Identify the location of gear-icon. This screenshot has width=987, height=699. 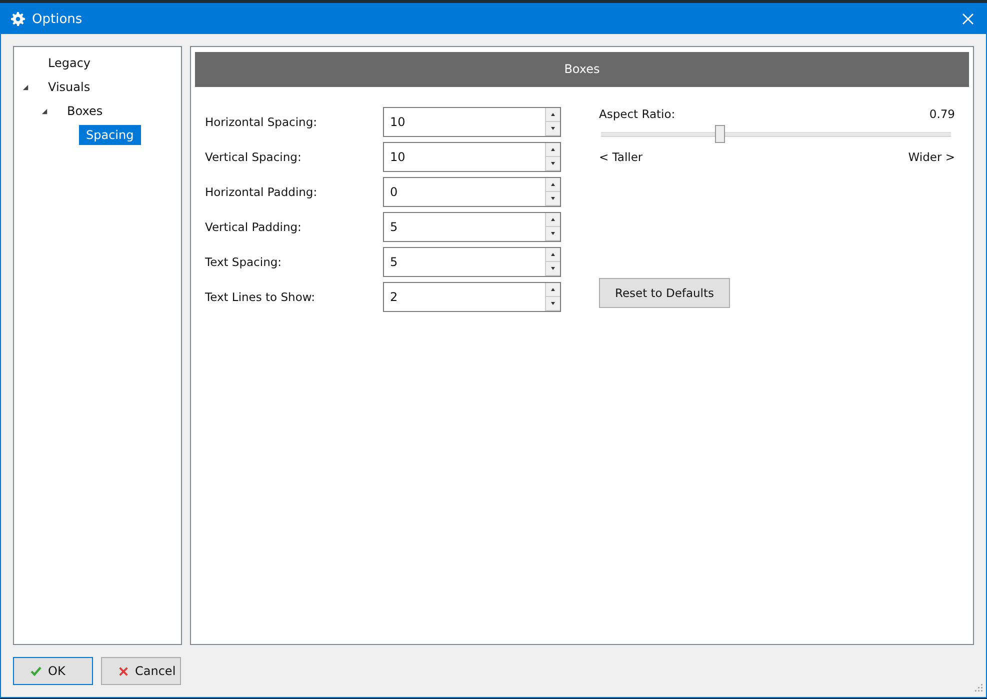
(18, 19).